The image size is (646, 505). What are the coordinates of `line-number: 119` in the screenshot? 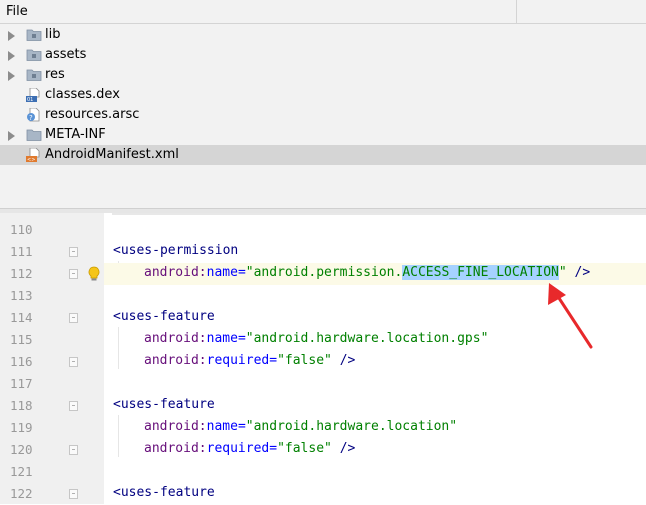 It's located at (21, 427).